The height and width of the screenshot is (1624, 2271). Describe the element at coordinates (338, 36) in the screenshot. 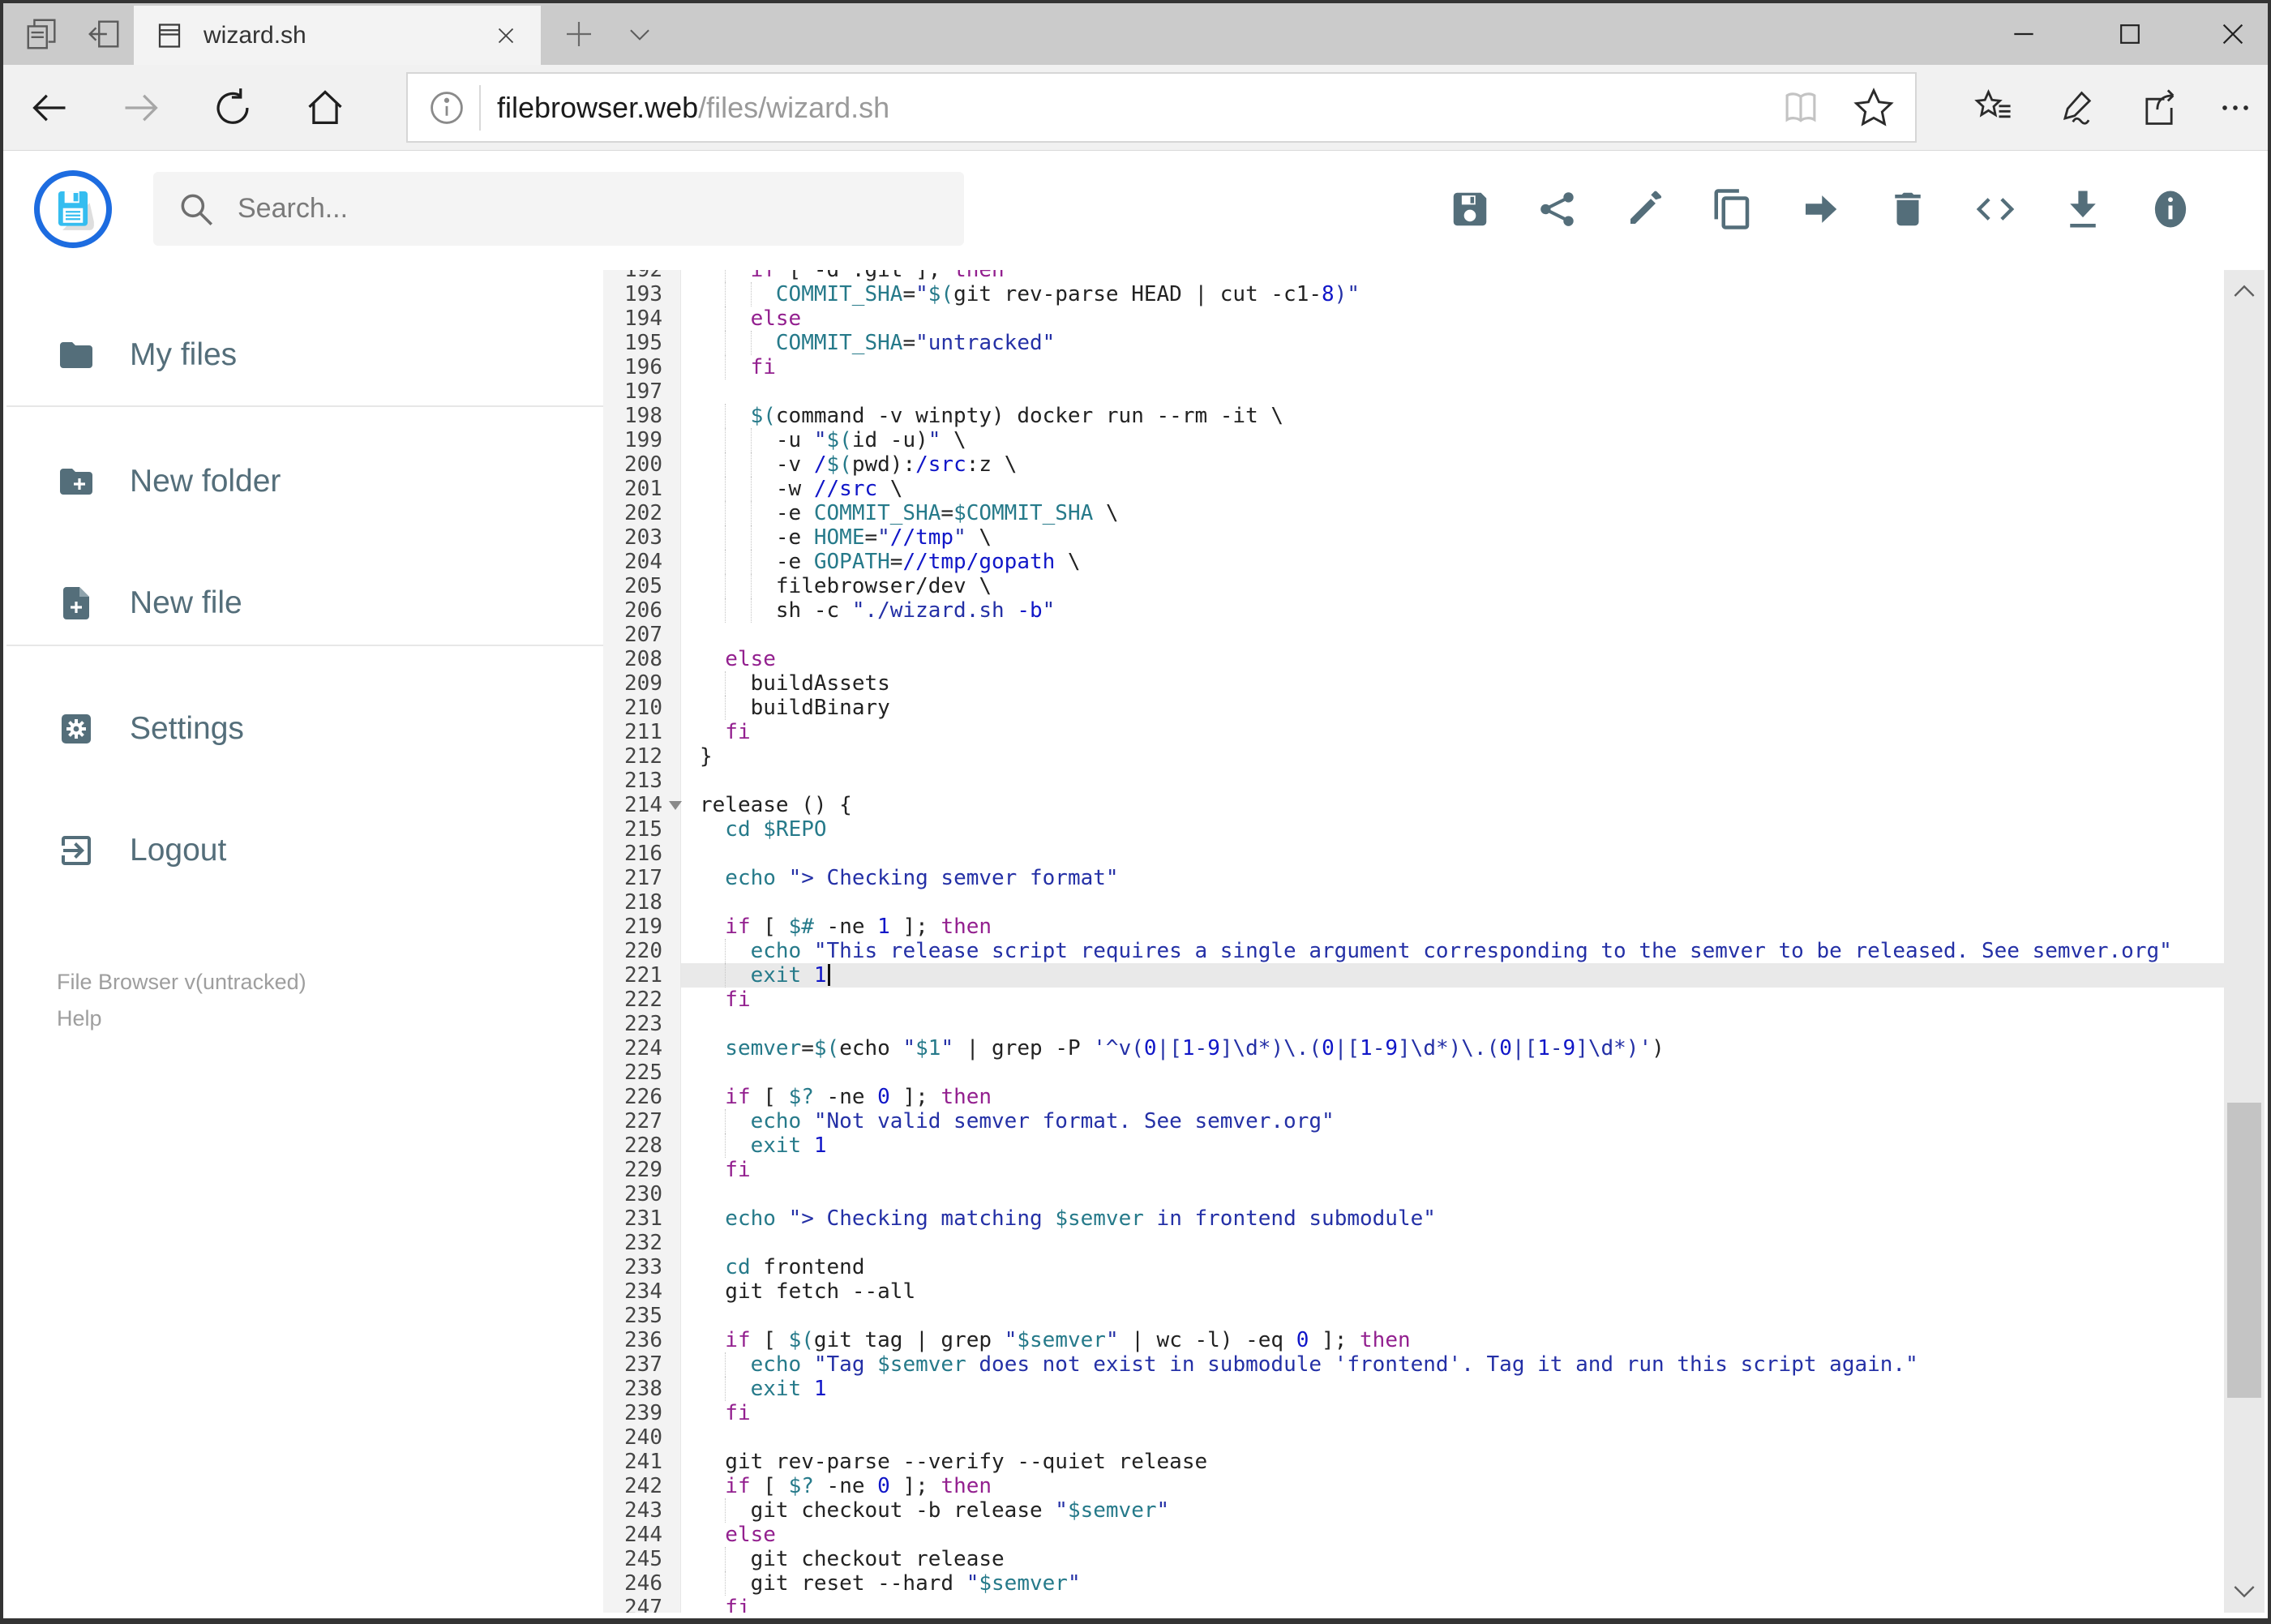

I see `browser-tab: wizard.sh` at that location.